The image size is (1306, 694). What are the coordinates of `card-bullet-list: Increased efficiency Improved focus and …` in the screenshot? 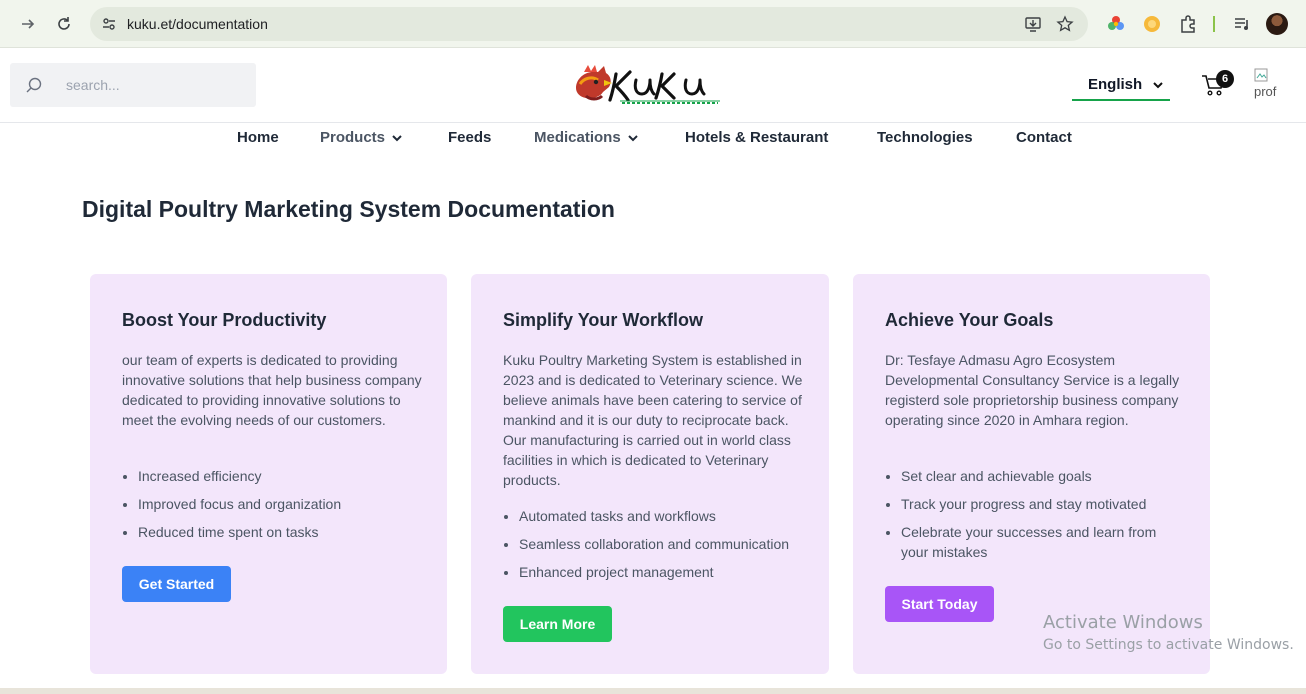 It's located at (283, 508).